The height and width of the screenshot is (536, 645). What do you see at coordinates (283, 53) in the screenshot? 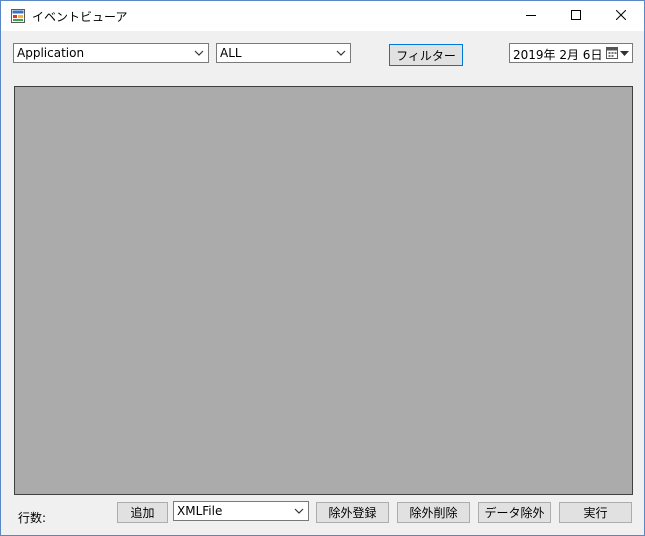
I see `level-select: ALL` at bounding box center [283, 53].